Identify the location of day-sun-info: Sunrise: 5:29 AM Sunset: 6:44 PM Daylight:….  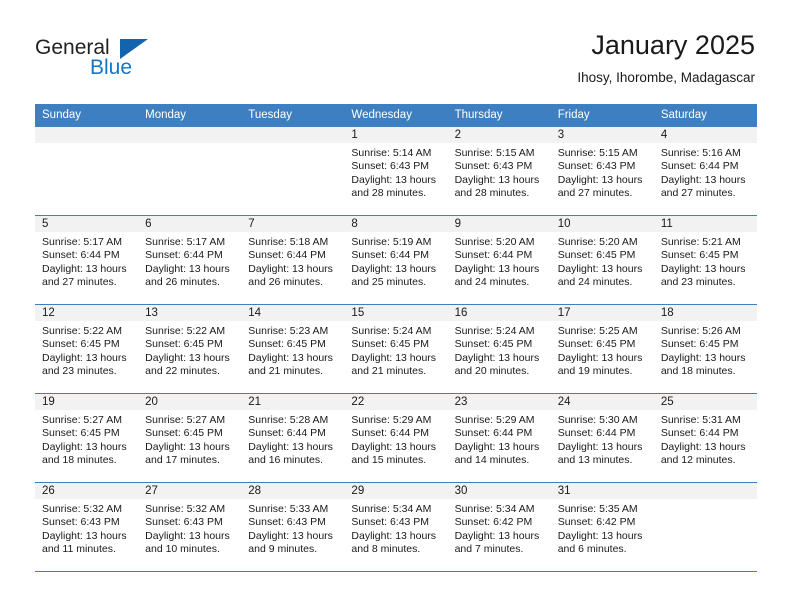
(395, 438).